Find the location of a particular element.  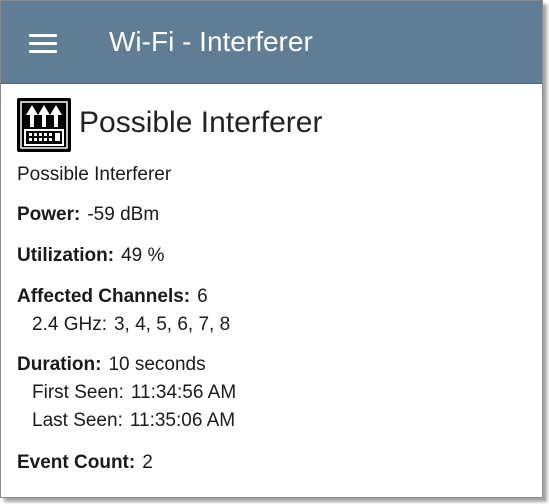

menu-bar-middle is located at coordinates (43, 43).